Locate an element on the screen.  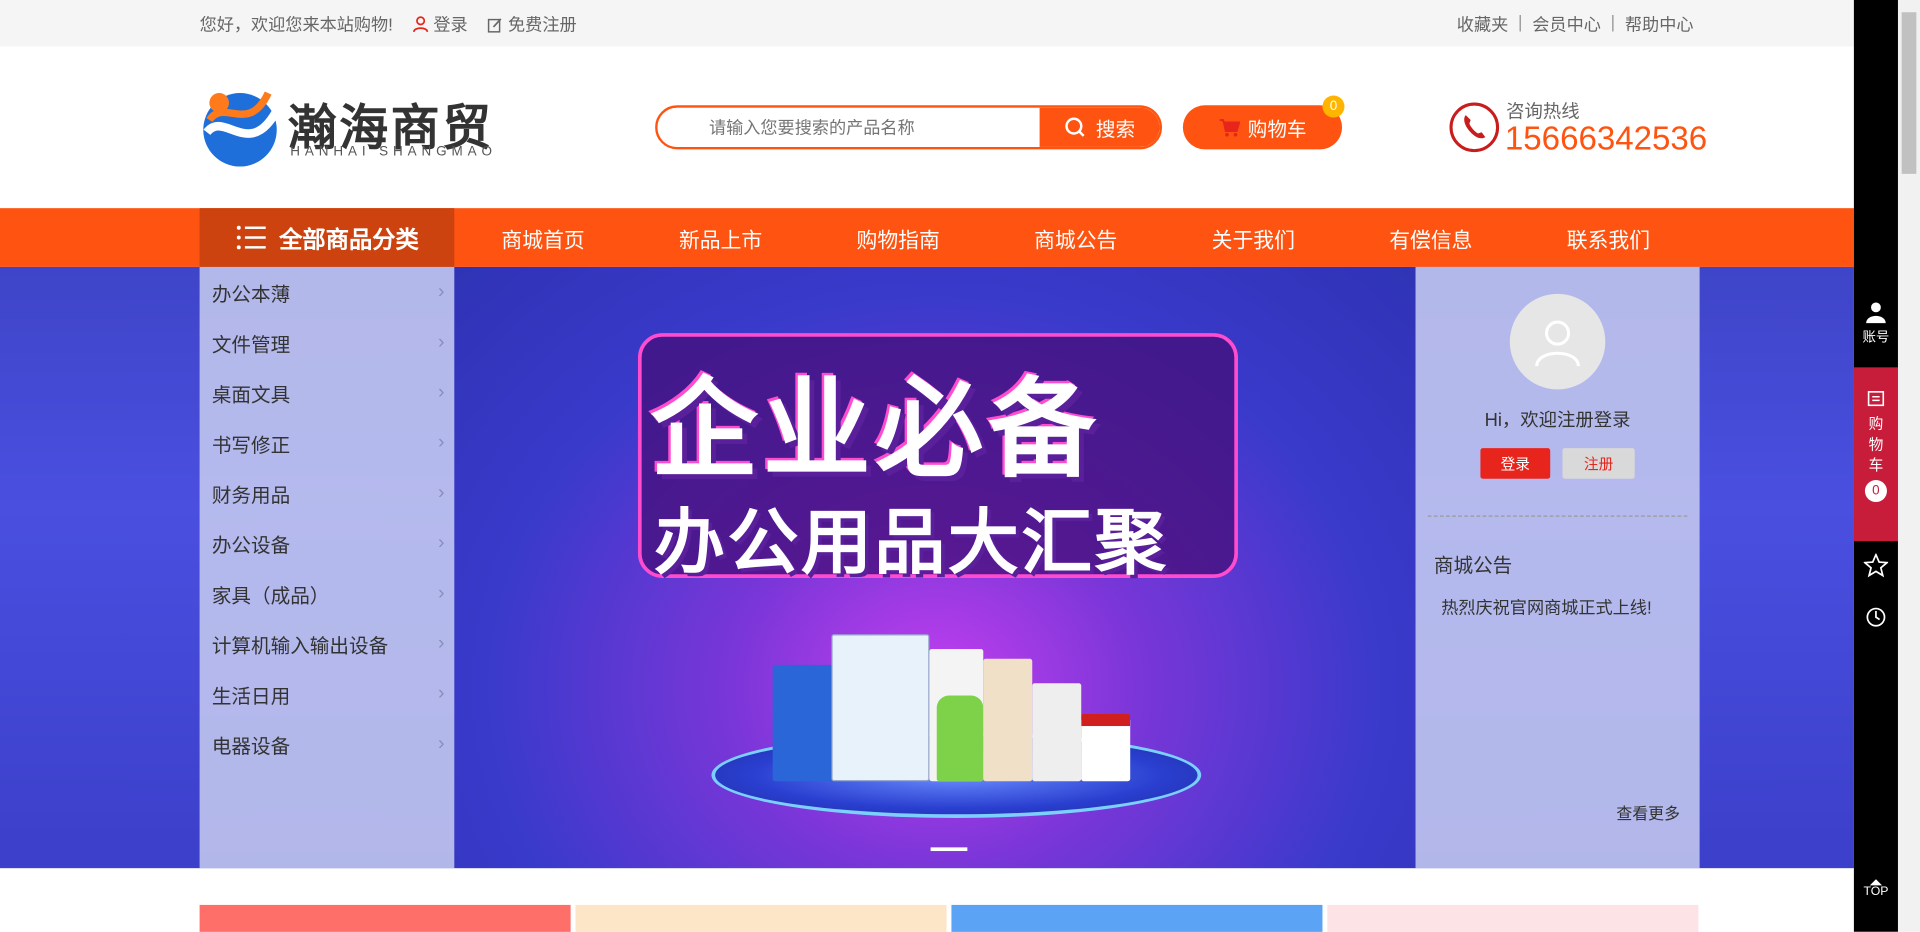
all-categories-label: 全部商品分类 is located at coordinates (349, 240).